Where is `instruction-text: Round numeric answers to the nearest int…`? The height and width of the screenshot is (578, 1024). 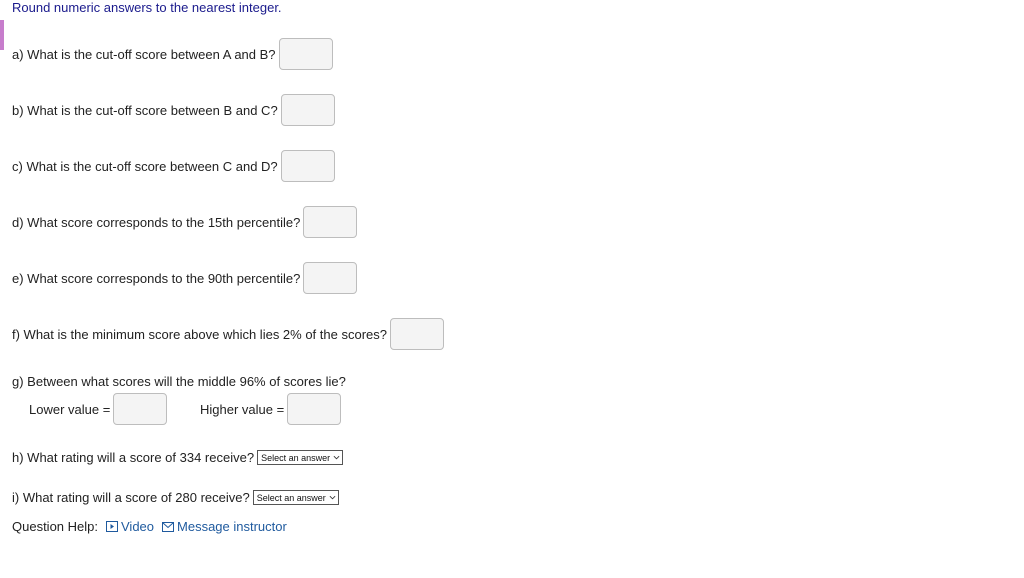 instruction-text: Round numeric answers to the nearest int… is located at coordinates (147, 7).